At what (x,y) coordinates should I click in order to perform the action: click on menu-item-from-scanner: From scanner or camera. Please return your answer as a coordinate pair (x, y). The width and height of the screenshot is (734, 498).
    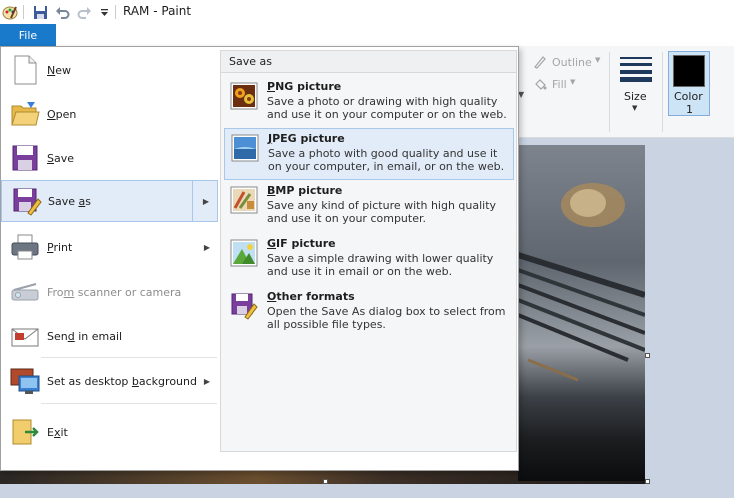
    Looking at the image, I should click on (109, 292).